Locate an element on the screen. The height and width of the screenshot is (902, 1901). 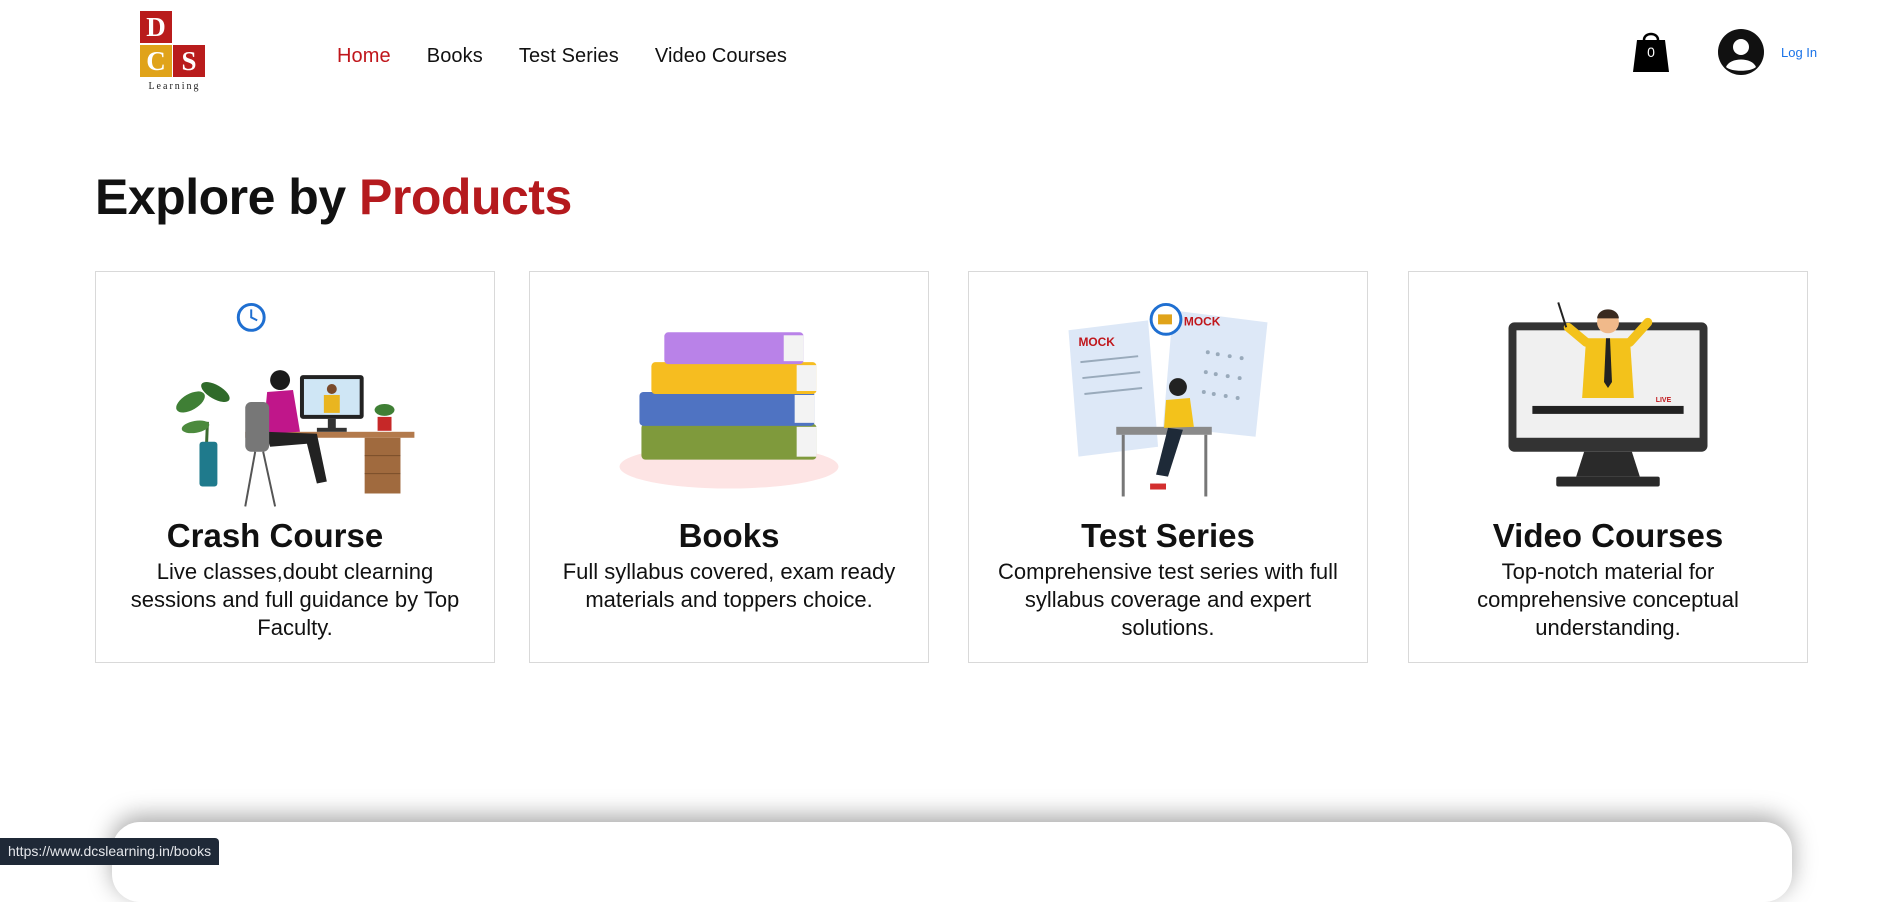
cart-button: 0 is located at coordinates (1651, 51).